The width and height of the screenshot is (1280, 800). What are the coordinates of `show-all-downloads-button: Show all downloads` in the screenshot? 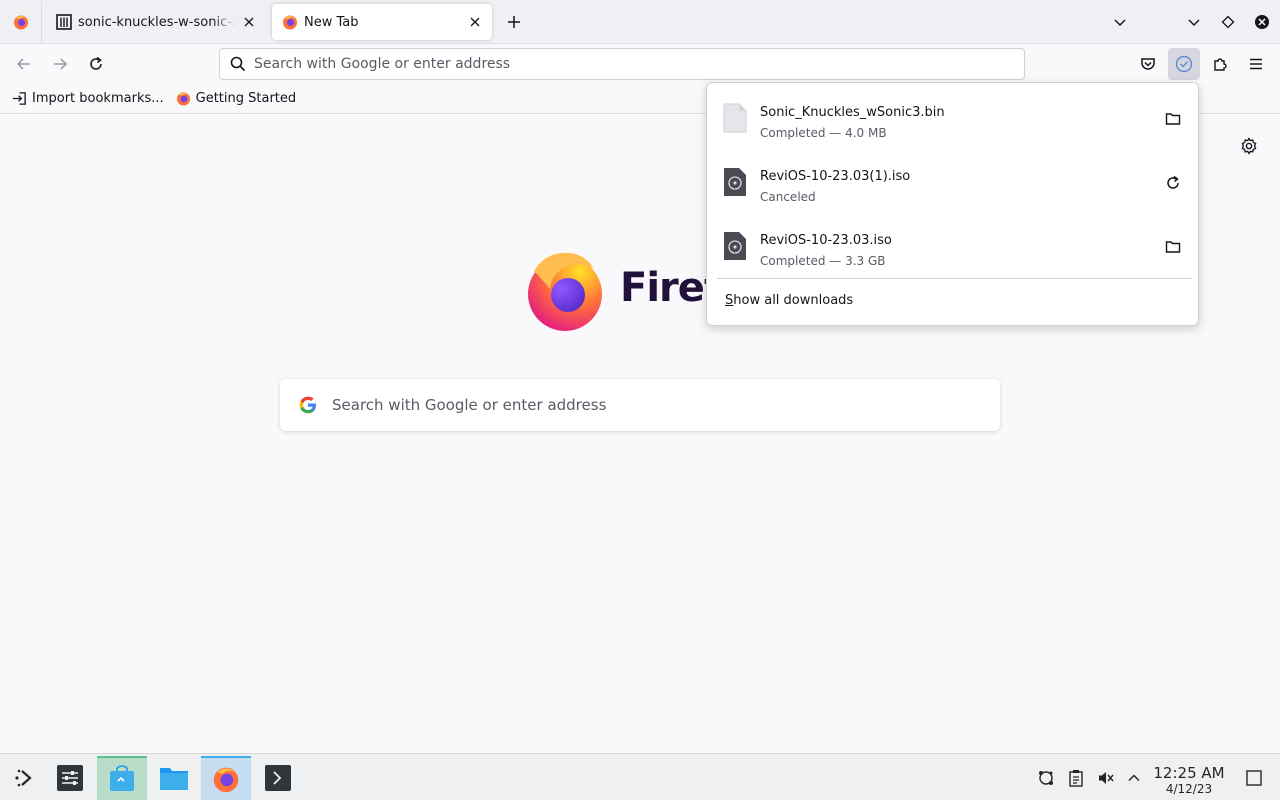 It's located at (789, 300).